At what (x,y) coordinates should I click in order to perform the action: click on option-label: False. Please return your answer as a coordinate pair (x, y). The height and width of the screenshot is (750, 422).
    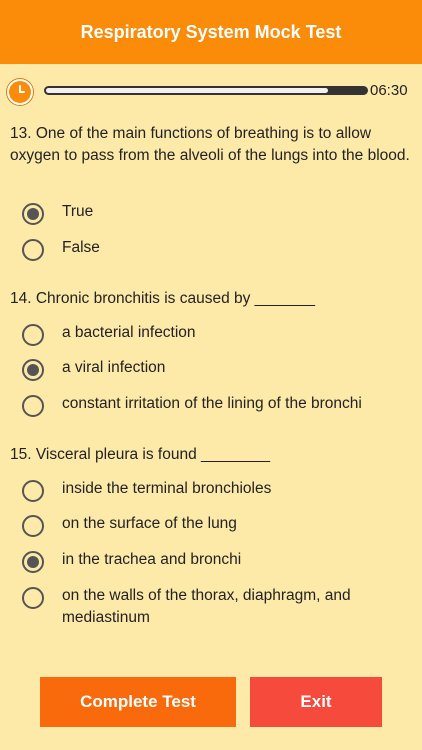
    Looking at the image, I should click on (81, 247).